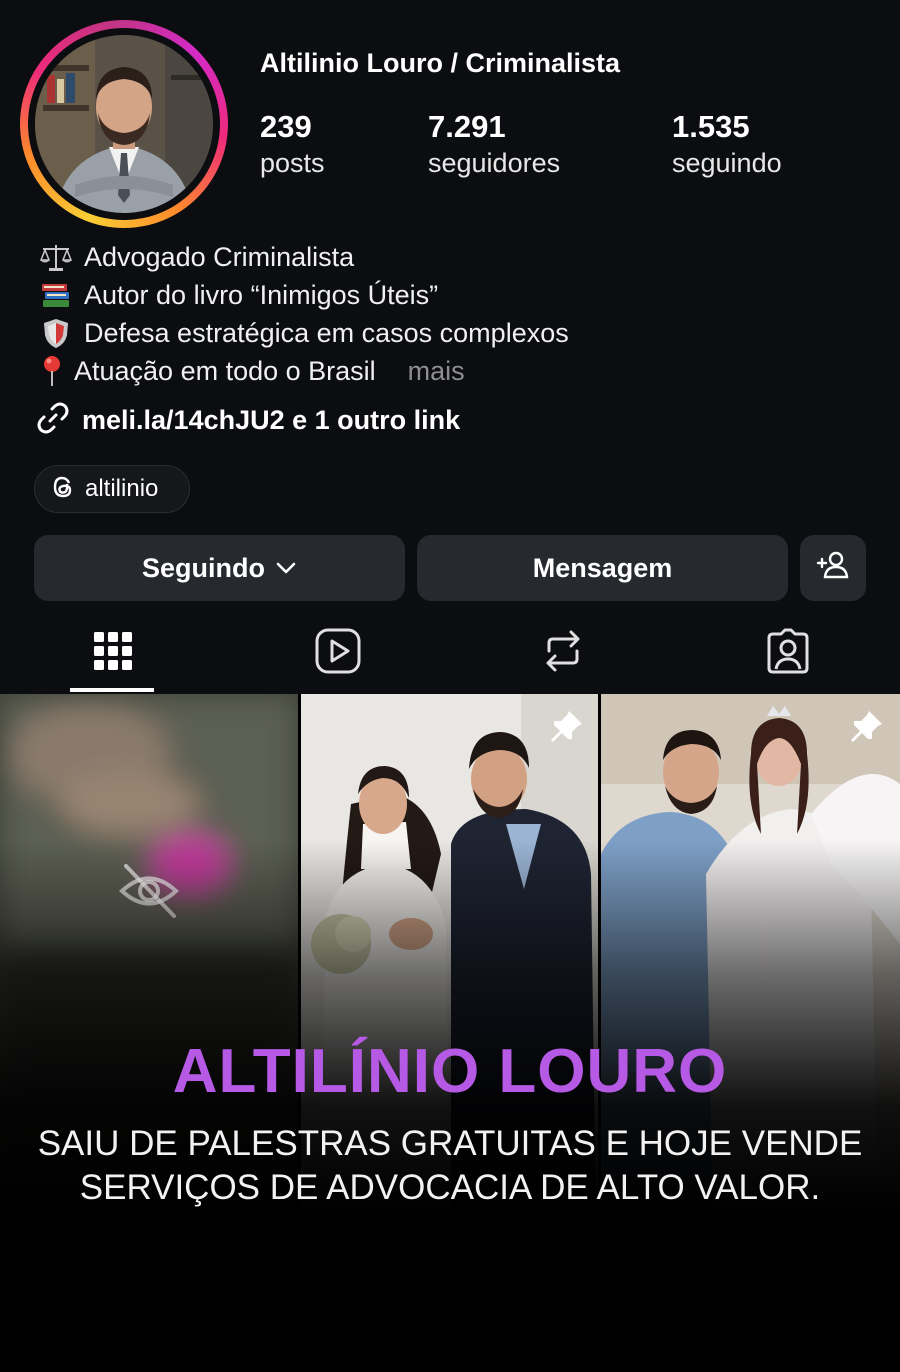 The width and height of the screenshot is (900, 1372). Describe the element at coordinates (56, 295) in the screenshot. I see `books-icon` at that location.